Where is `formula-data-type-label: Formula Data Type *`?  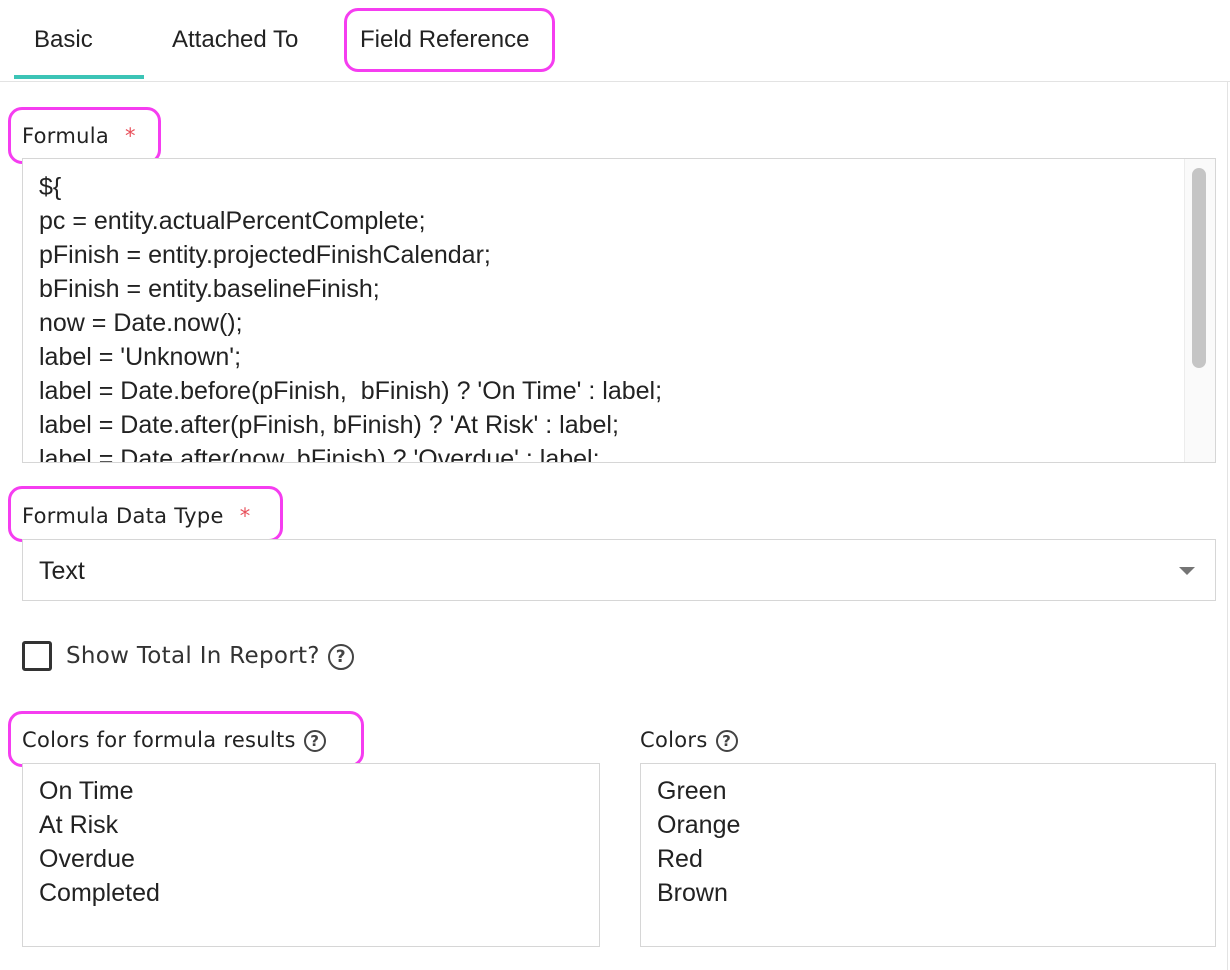
formula-data-type-label: Formula Data Type * is located at coordinates (136, 516).